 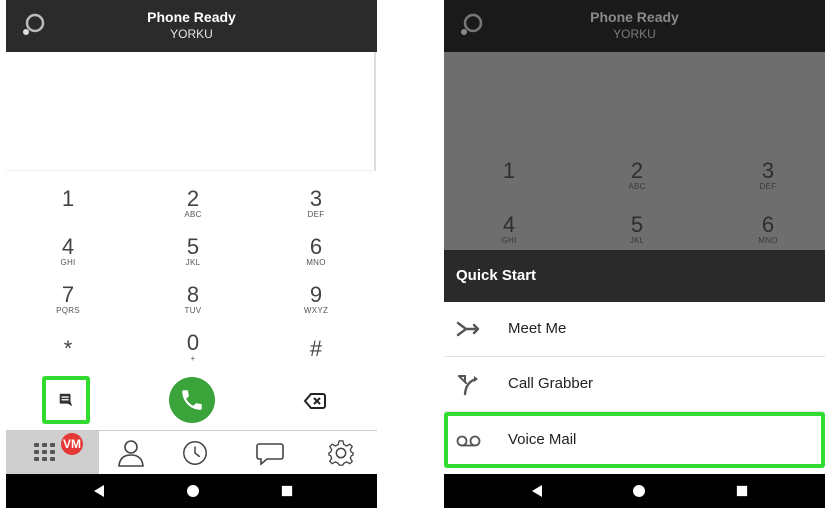 I want to click on menu-item-voice-mail: Voice Mail, so click(x=634, y=440).